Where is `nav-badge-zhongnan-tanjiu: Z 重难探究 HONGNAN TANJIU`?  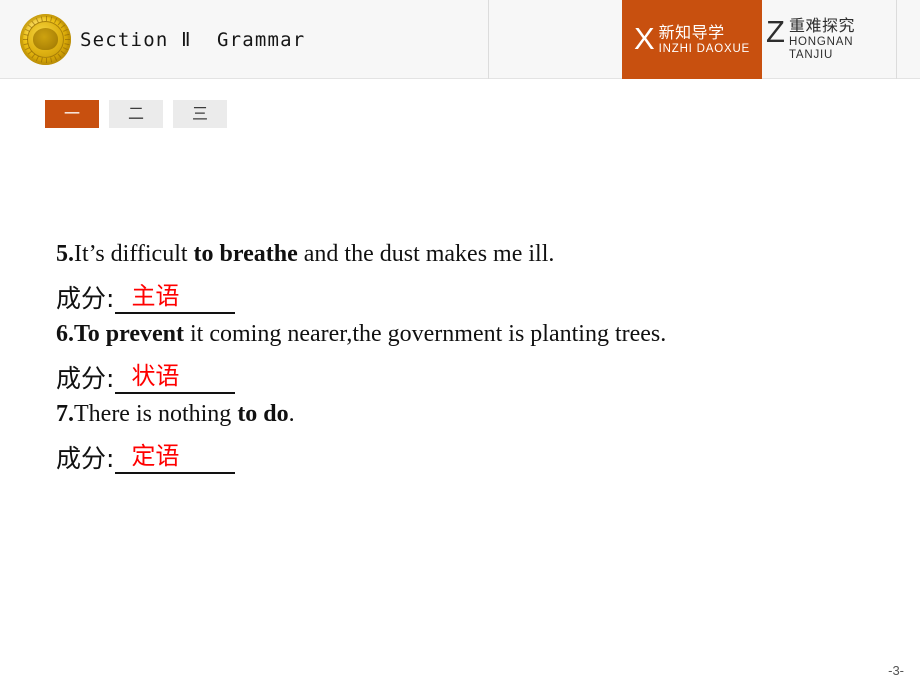 nav-badge-zhongnan-tanjiu: Z 重难探究 HONGNAN TANJIU is located at coordinates (831, 39).